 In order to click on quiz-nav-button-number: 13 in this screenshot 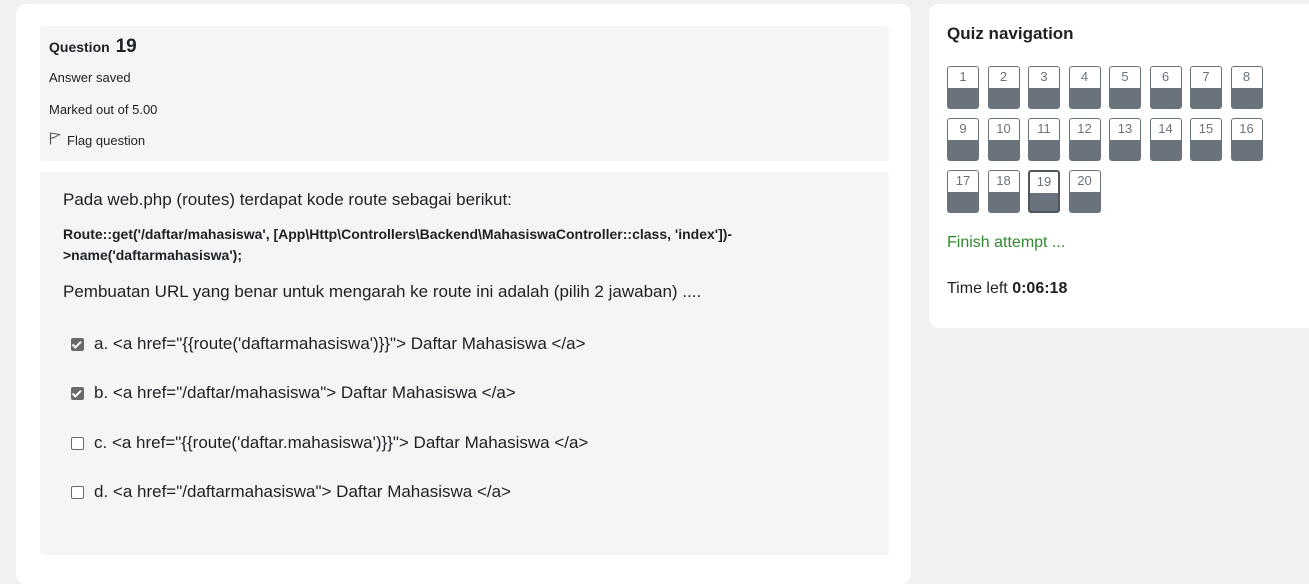, I will do `click(1125, 129)`.